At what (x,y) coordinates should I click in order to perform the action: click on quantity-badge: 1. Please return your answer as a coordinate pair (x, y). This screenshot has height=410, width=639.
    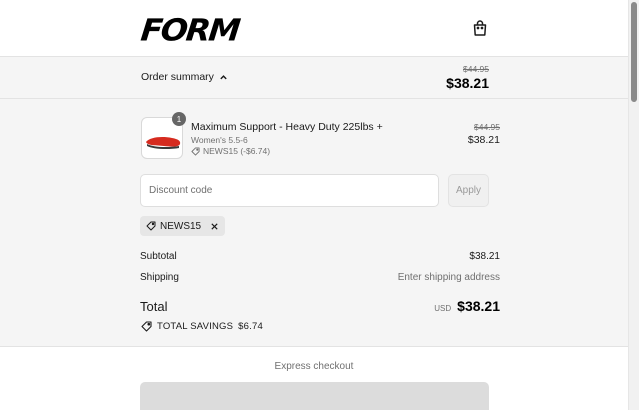
    Looking at the image, I should click on (179, 119).